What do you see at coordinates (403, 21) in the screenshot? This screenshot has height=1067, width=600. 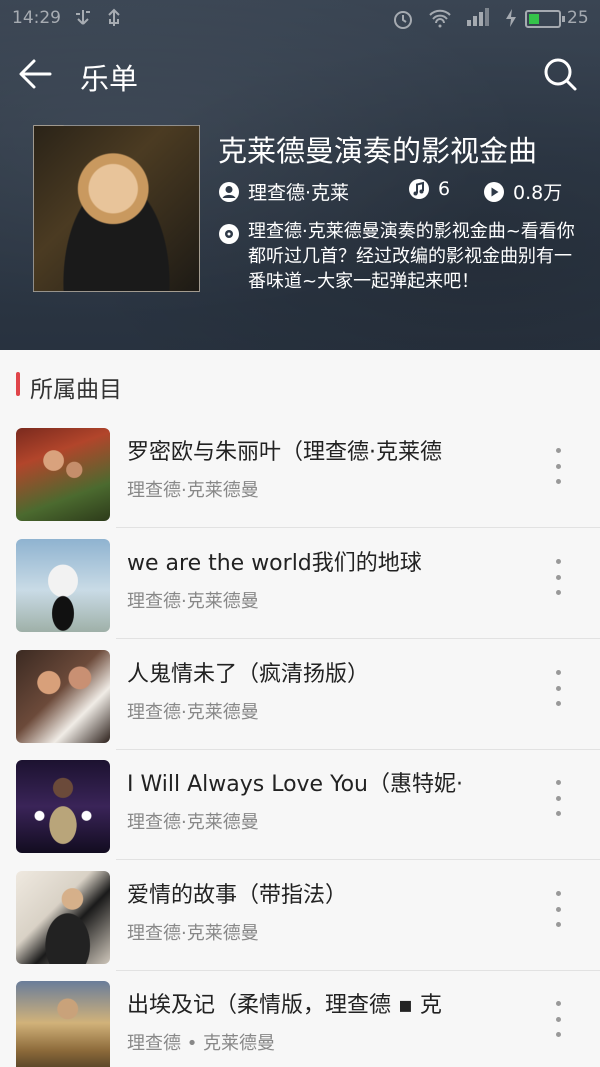 I see `alarm-icon` at bounding box center [403, 21].